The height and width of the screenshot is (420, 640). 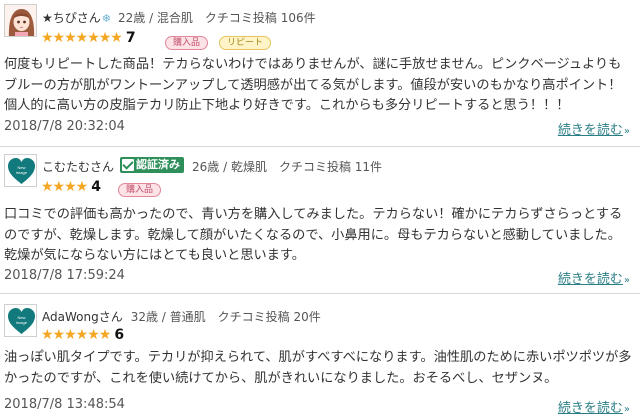 I want to click on user-info: AdaWongさん 32歳 / 普通肌 クチコミ投稿 20件, so click(x=181, y=316).